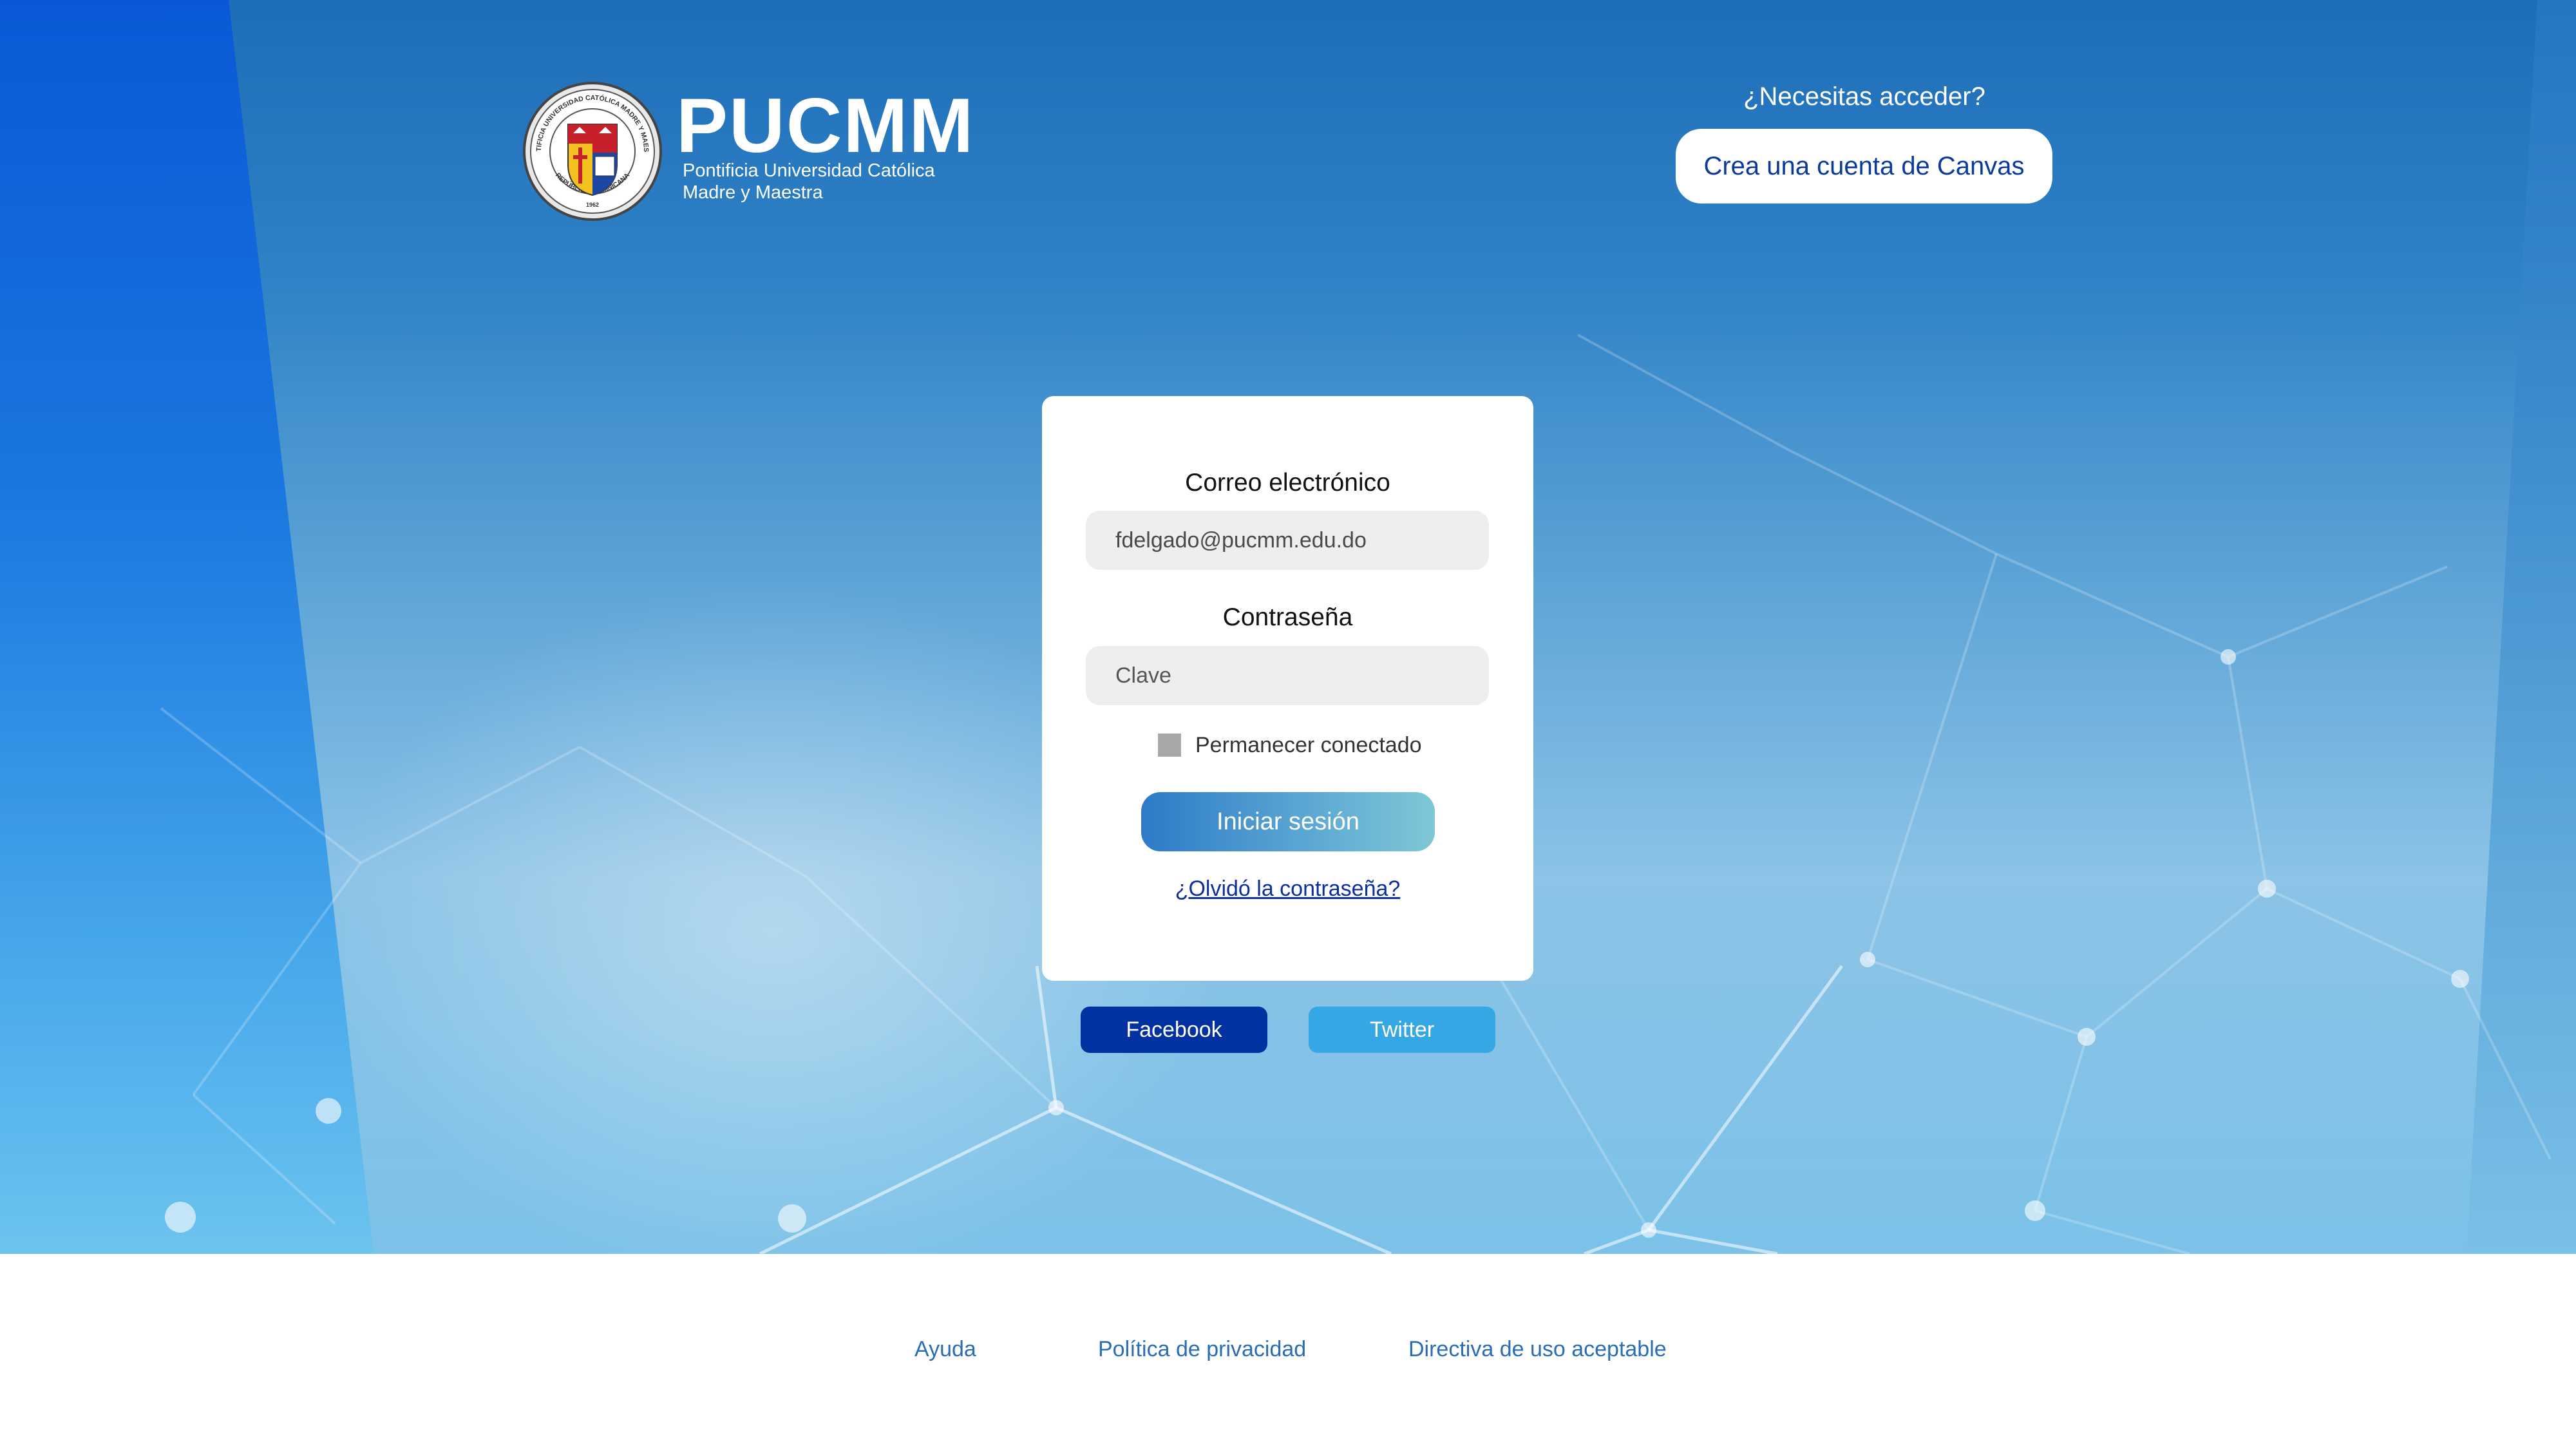 The width and height of the screenshot is (2576, 1449). What do you see at coordinates (1143, 676) in the screenshot?
I see `password-placeholder: Clave` at bounding box center [1143, 676].